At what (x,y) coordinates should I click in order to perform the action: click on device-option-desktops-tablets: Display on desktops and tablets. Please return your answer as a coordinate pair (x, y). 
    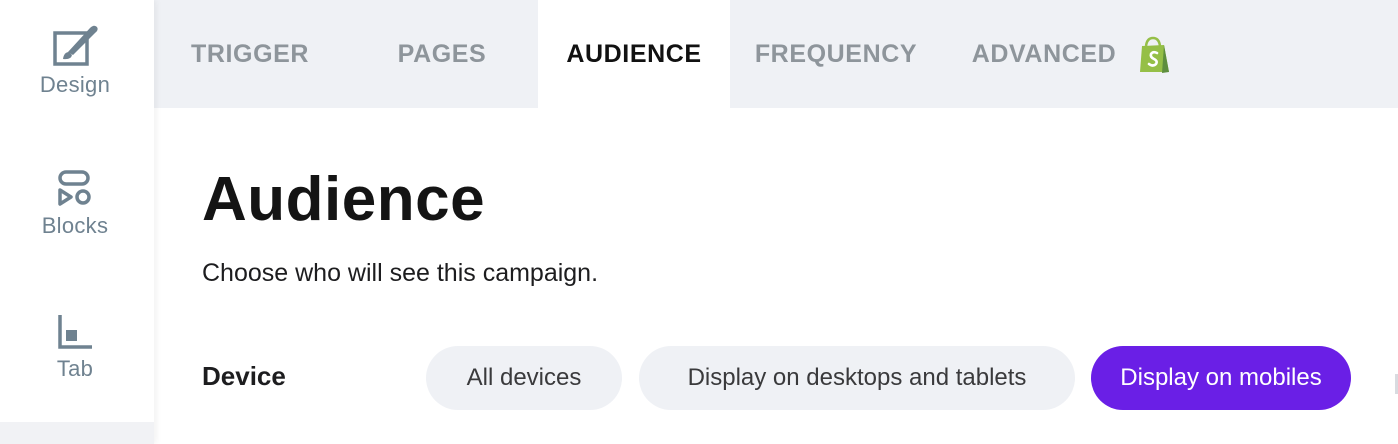
    Looking at the image, I should click on (857, 378).